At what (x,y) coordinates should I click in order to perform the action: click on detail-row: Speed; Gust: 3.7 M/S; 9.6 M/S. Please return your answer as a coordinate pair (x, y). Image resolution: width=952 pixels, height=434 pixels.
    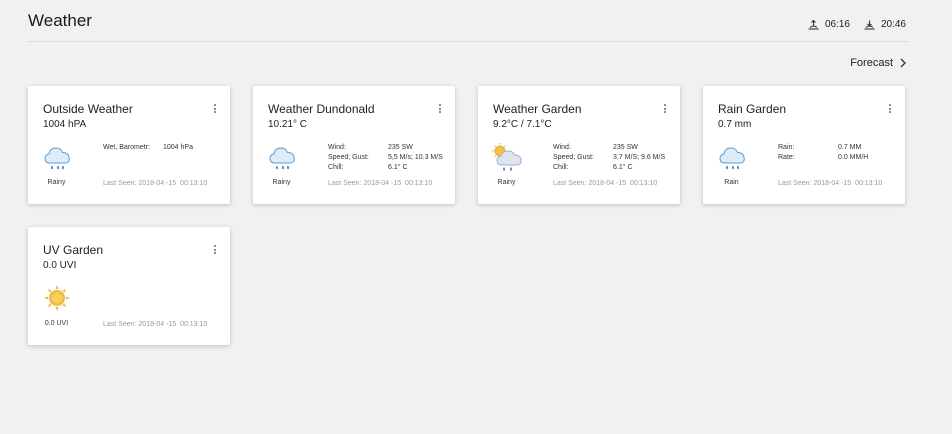
    Looking at the image, I should click on (609, 159).